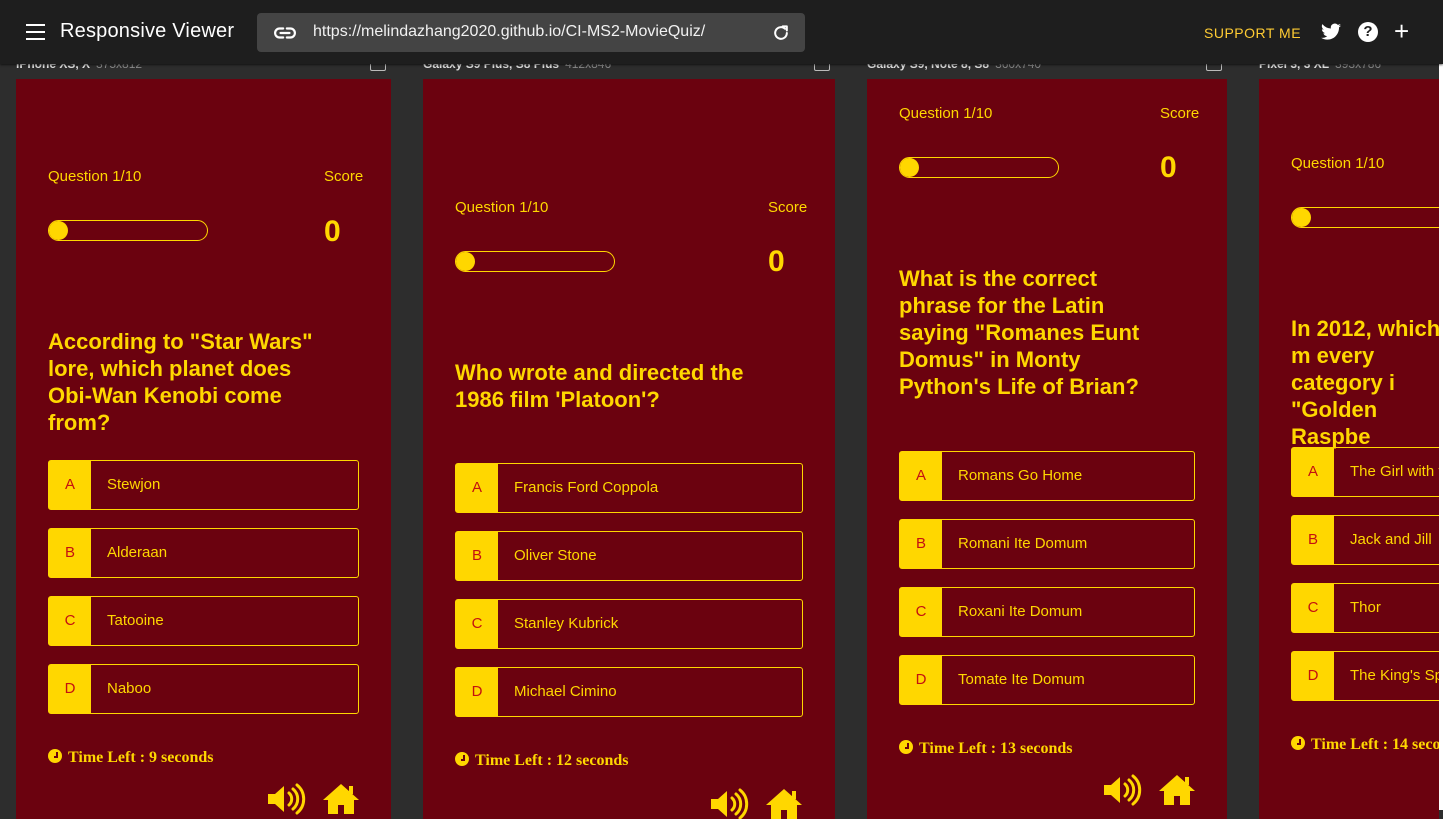 The height and width of the screenshot is (819, 1443). I want to click on answer-text: Jack and Jill, so click(1391, 539).